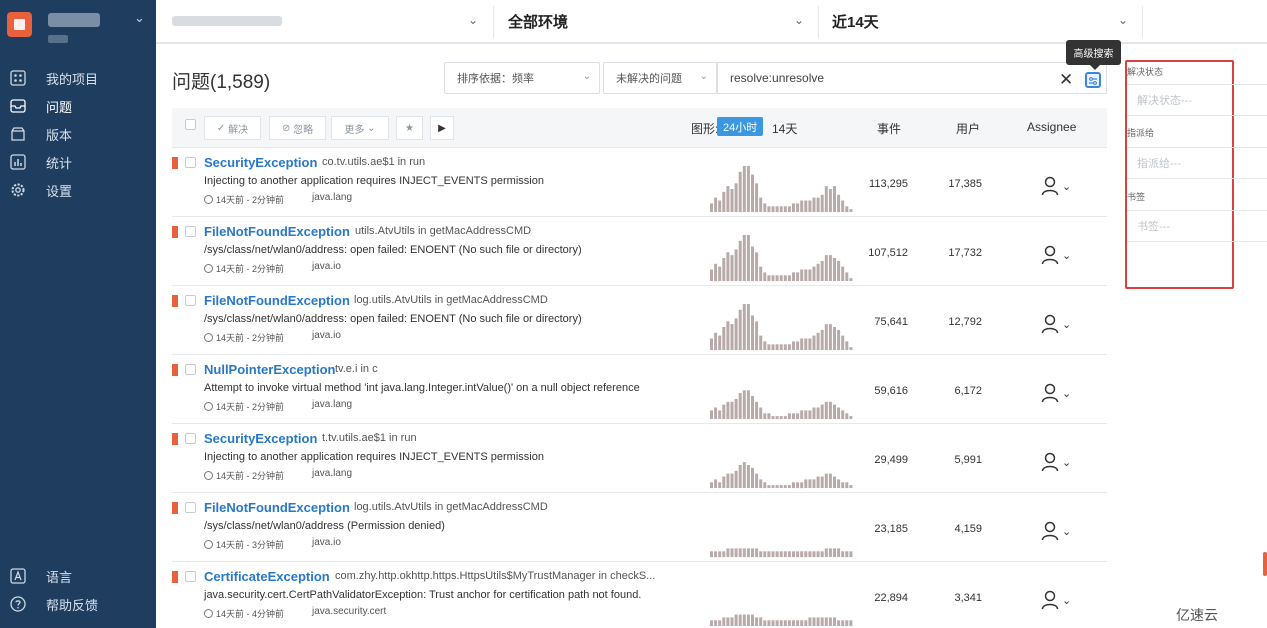  I want to click on feedback-tab, so click(1265, 564).